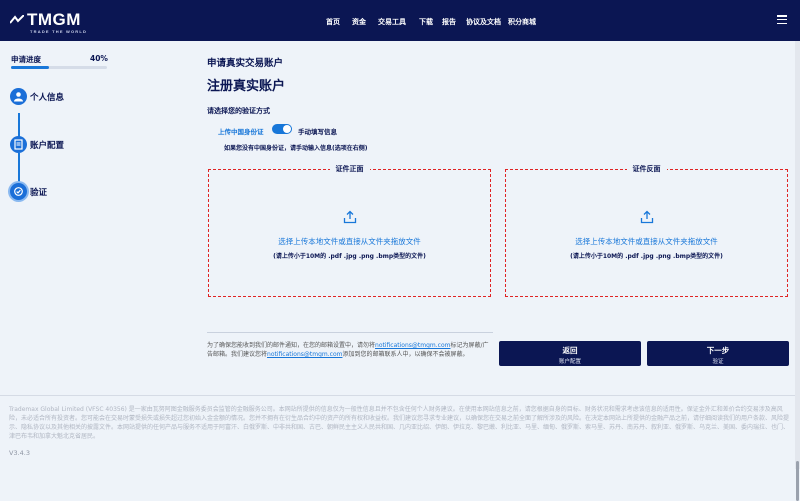 This screenshot has height=501, width=800. I want to click on verify-method-toggle, so click(282, 129).